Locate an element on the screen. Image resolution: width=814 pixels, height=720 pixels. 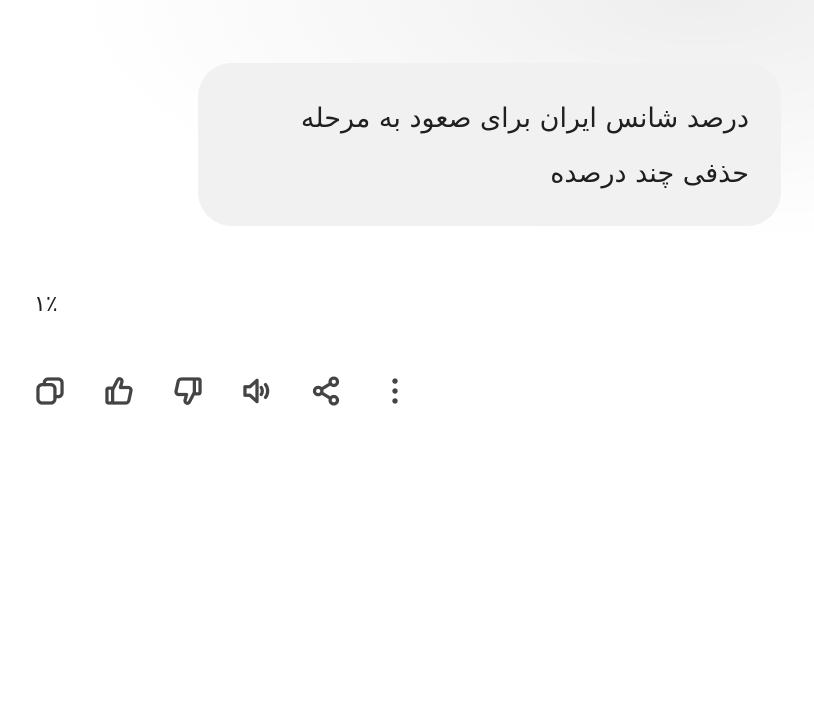
copy-button is located at coordinates (50, 391).